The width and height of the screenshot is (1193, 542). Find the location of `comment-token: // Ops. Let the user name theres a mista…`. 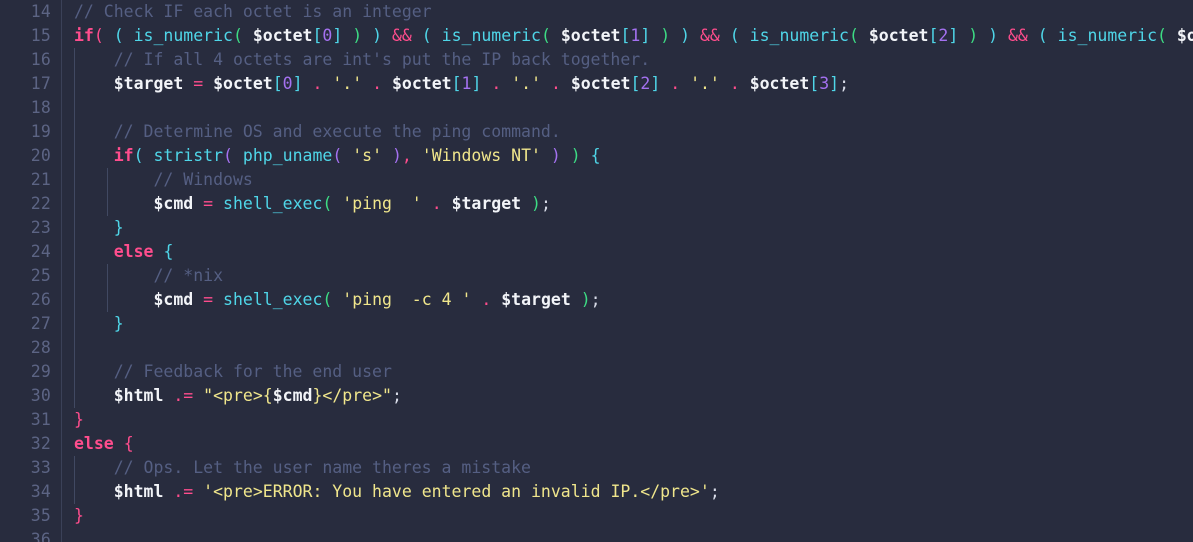

comment-token: // Ops. Let the user name theres a mista… is located at coordinates (302, 467).